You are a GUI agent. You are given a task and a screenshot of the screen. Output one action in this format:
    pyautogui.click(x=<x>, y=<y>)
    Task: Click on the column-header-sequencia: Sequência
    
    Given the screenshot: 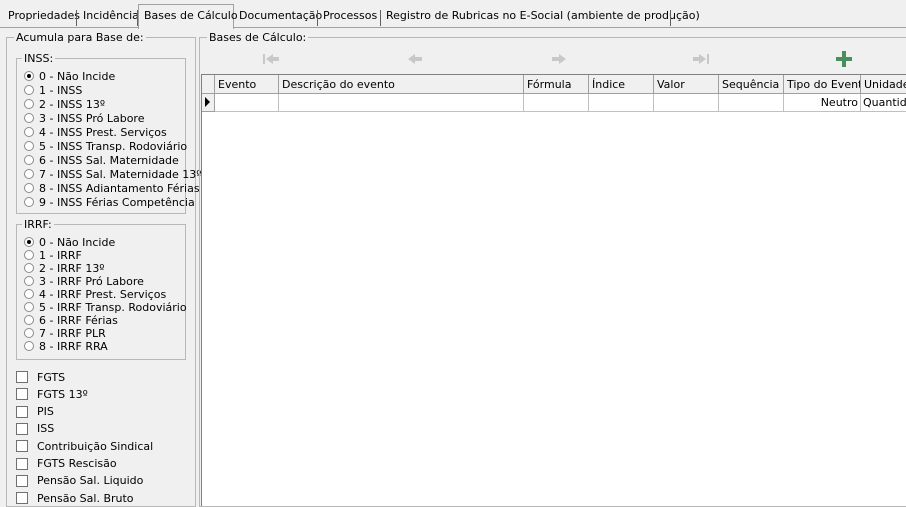 What is the action you would take?
    pyautogui.click(x=751, y=84)
    